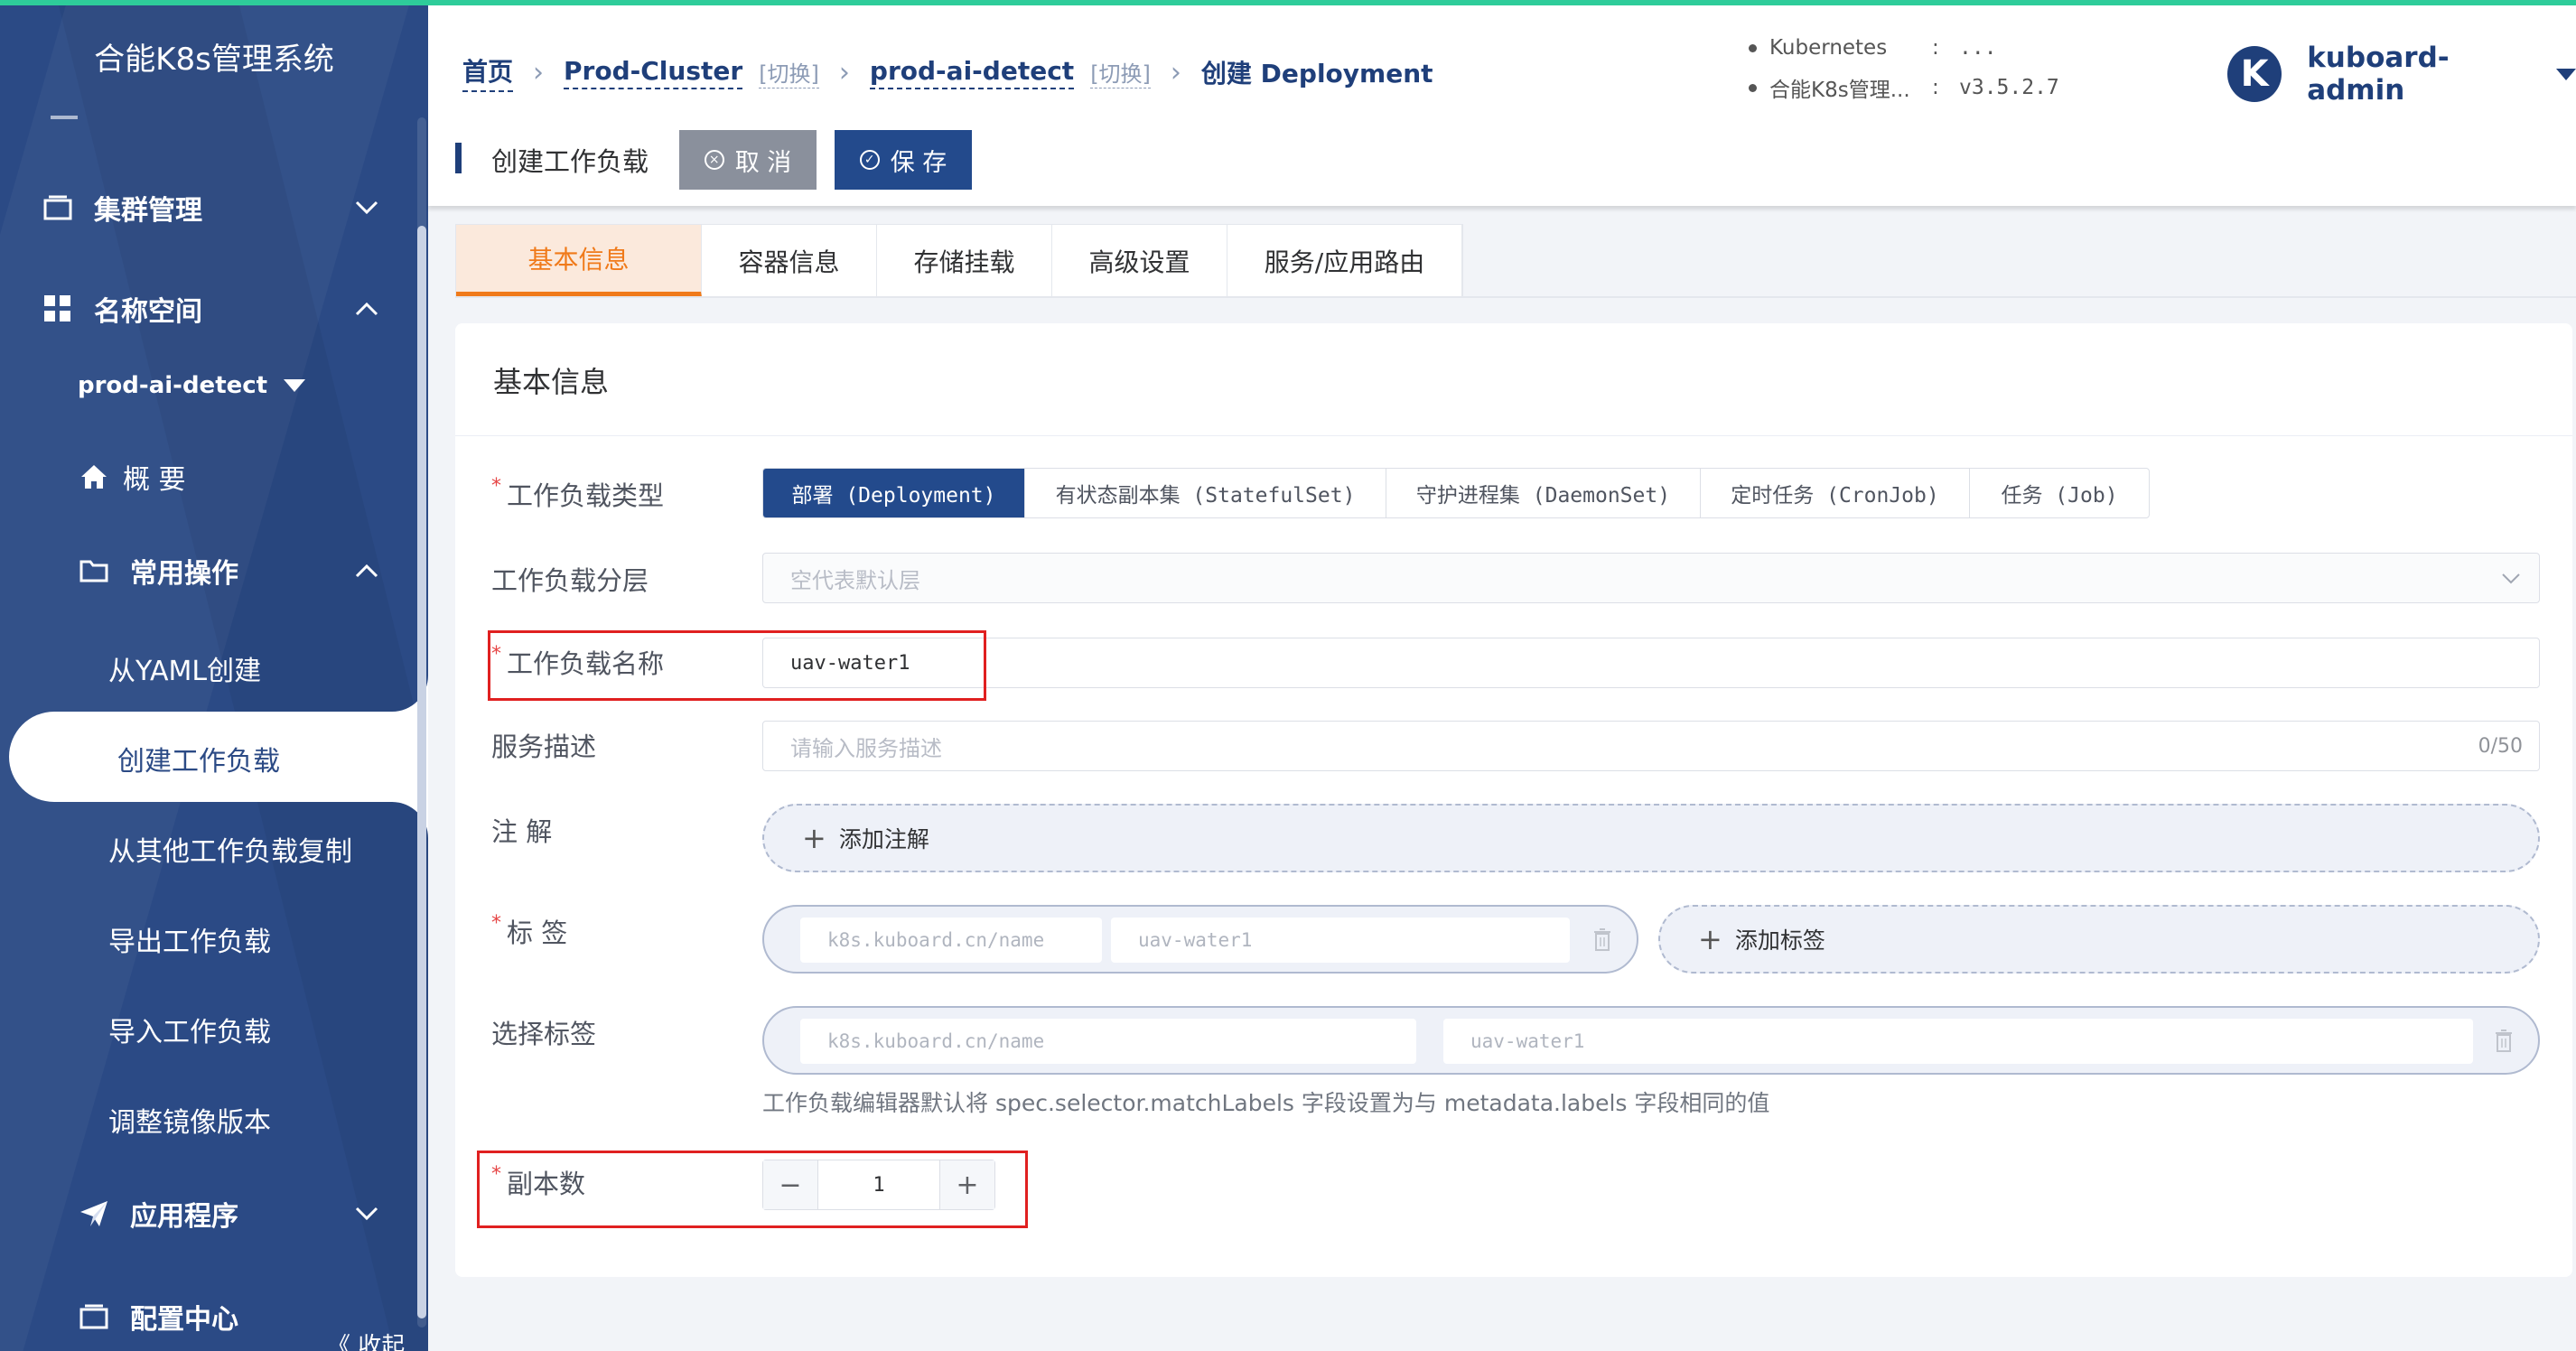 This screenshot has width=2576, height=1351. What do you see at coordinates (1651, 838) in the screenshot?
I see `add-annotation-button: + 添加注解` at bounding box center [1651, 838].